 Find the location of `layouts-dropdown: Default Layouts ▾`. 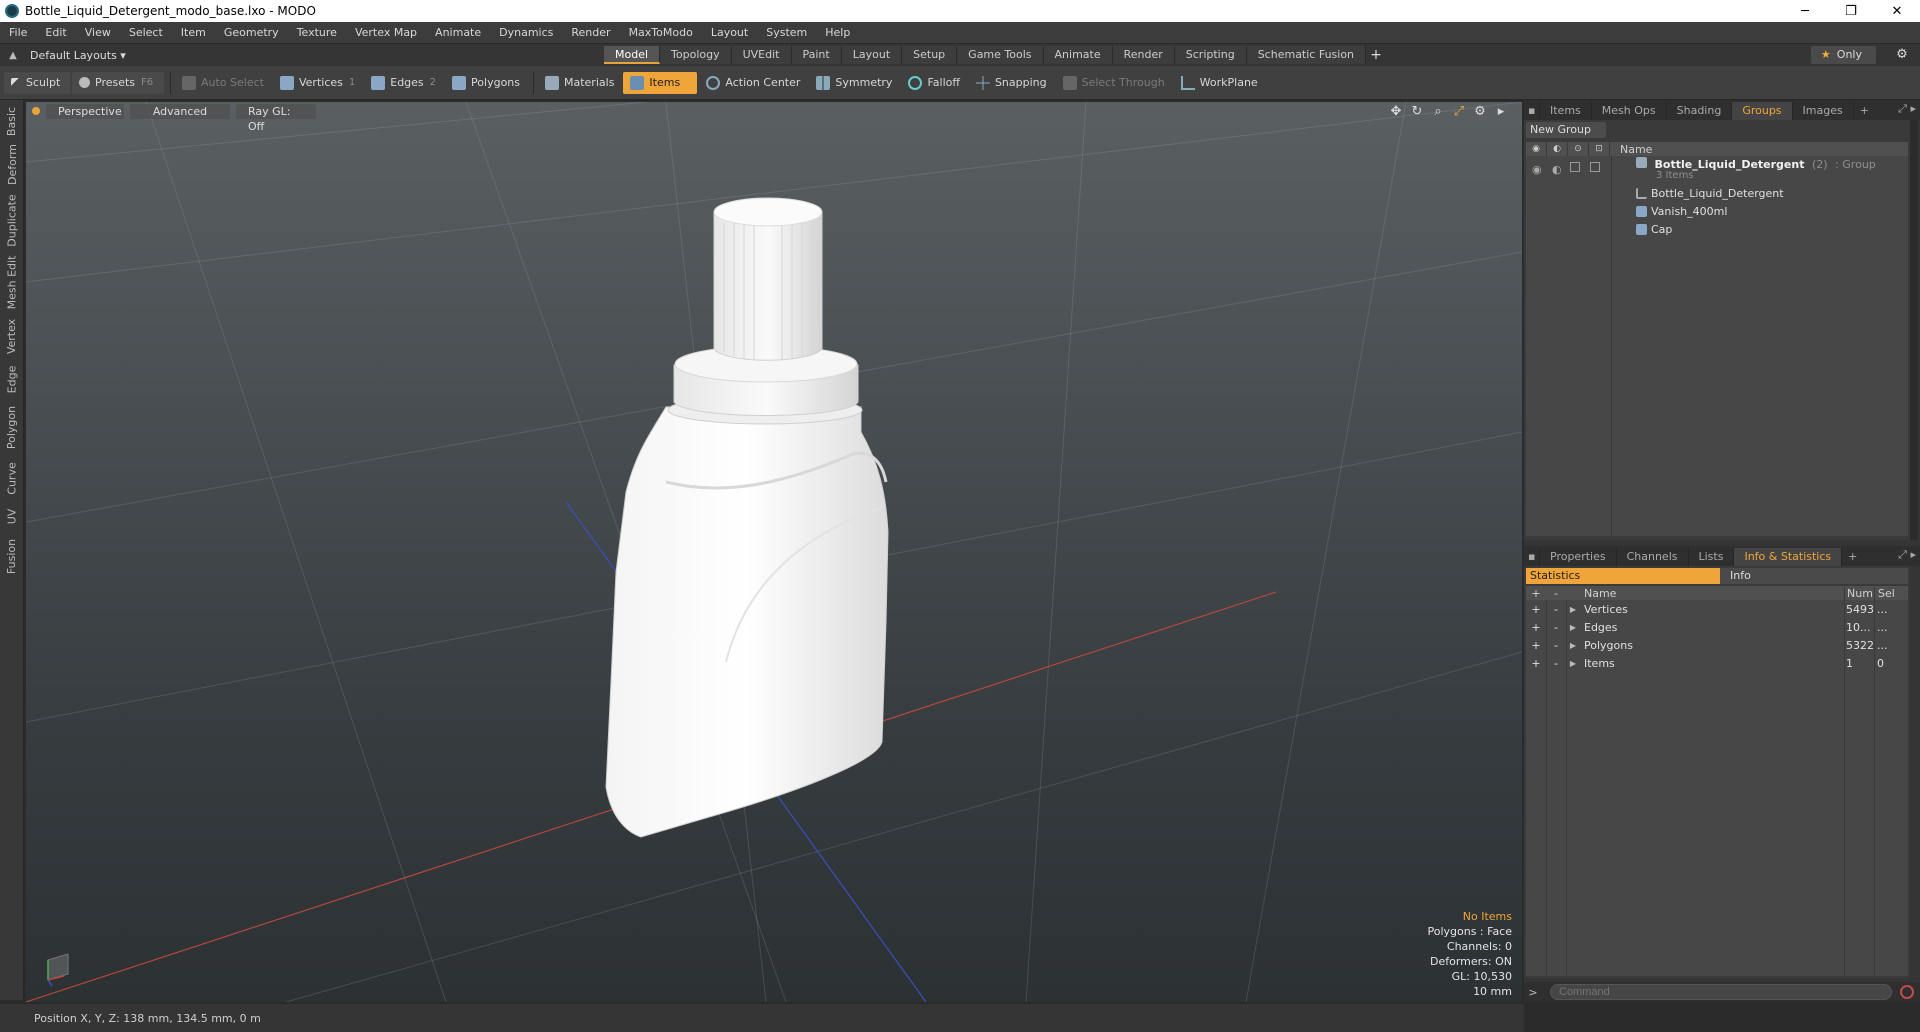

layouts-dropdown: Default Layouts ▾ is located at coordinates (90, 55).